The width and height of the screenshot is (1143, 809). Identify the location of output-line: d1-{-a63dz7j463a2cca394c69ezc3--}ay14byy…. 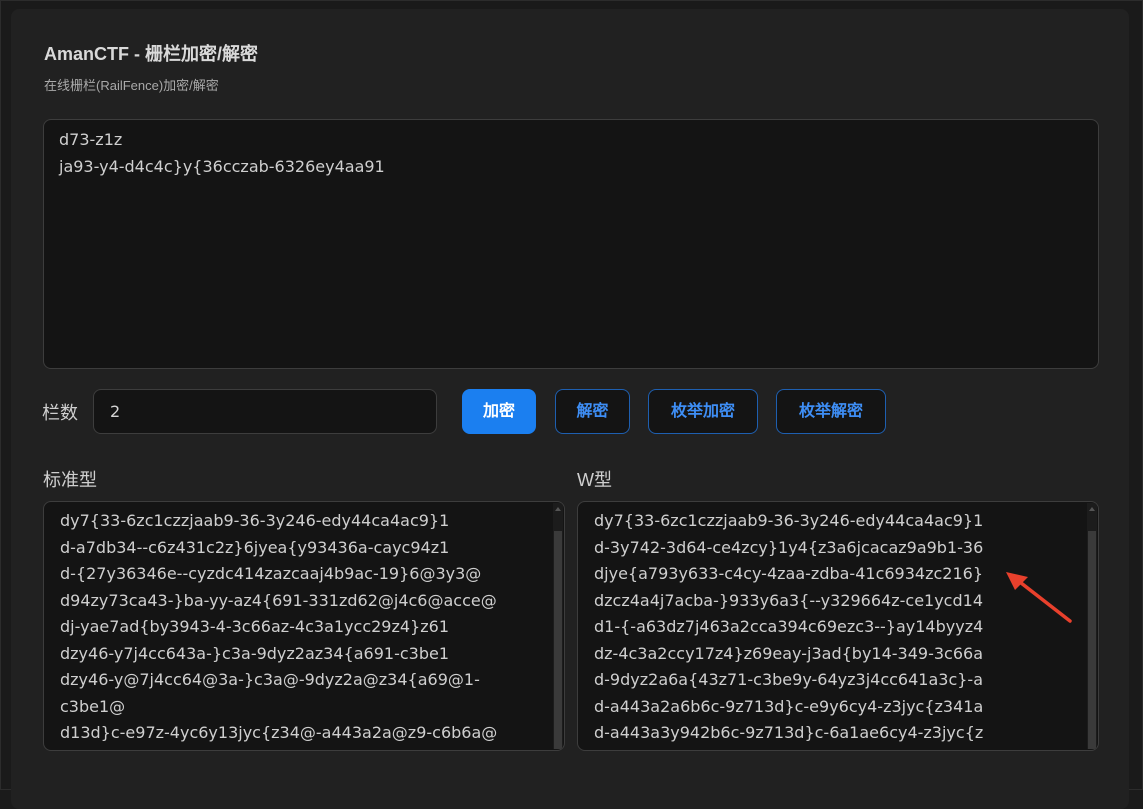
(789, 626).